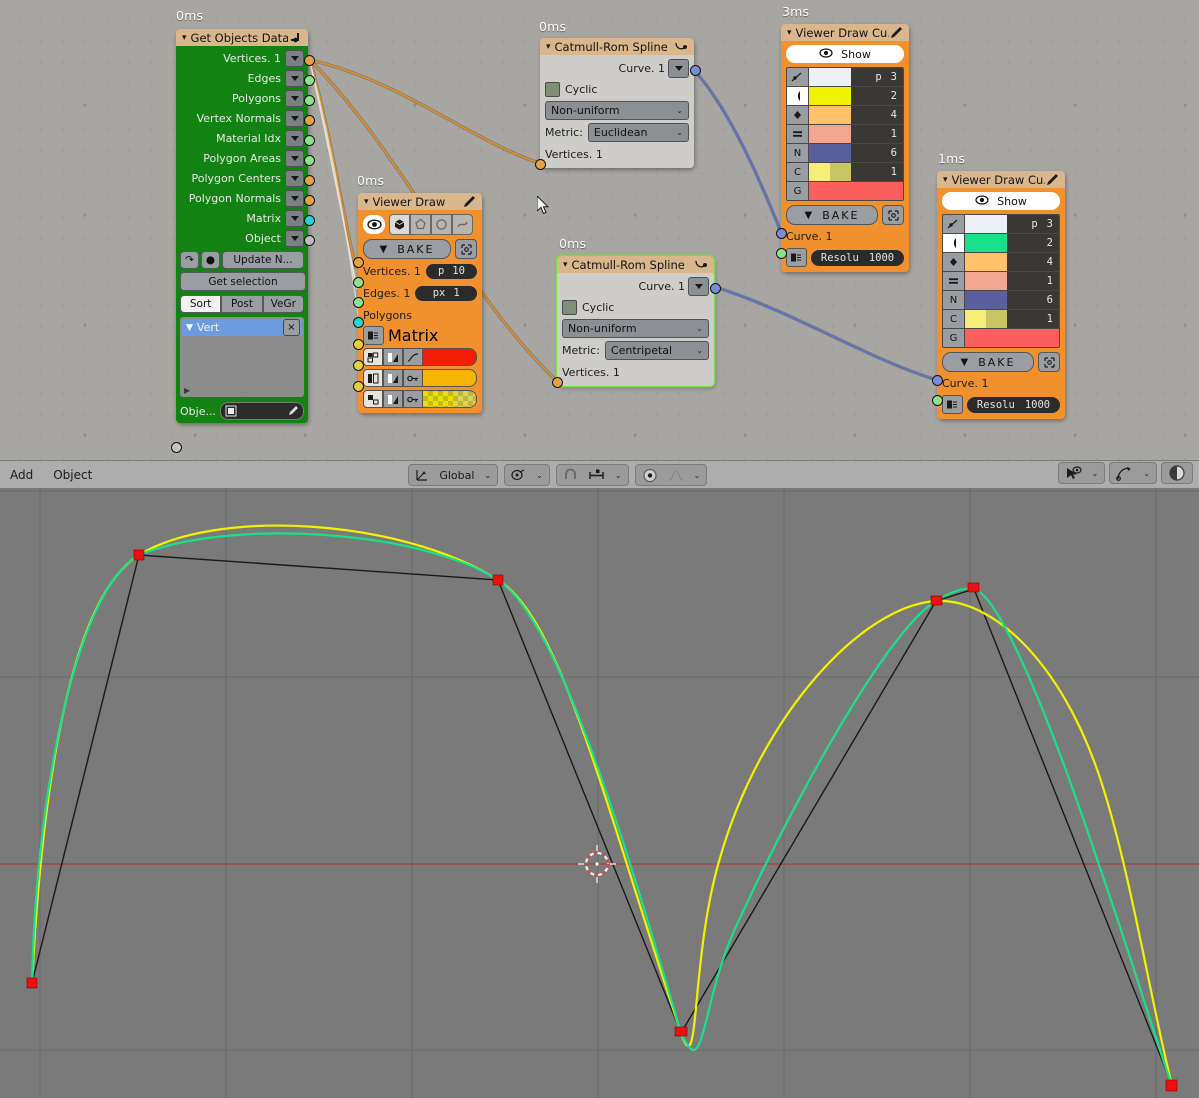 The height and width of the screenshot is (1098, 1199). Describe the element at coordinates (845, 257) in the screenshot. I see `resolution-row: Resolu 1000` at that location.